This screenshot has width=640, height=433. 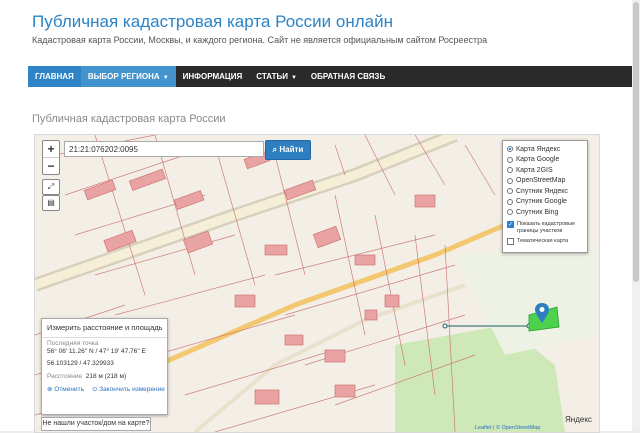 I want to click on scrollbar-thumb, so click(x=636, y=142).